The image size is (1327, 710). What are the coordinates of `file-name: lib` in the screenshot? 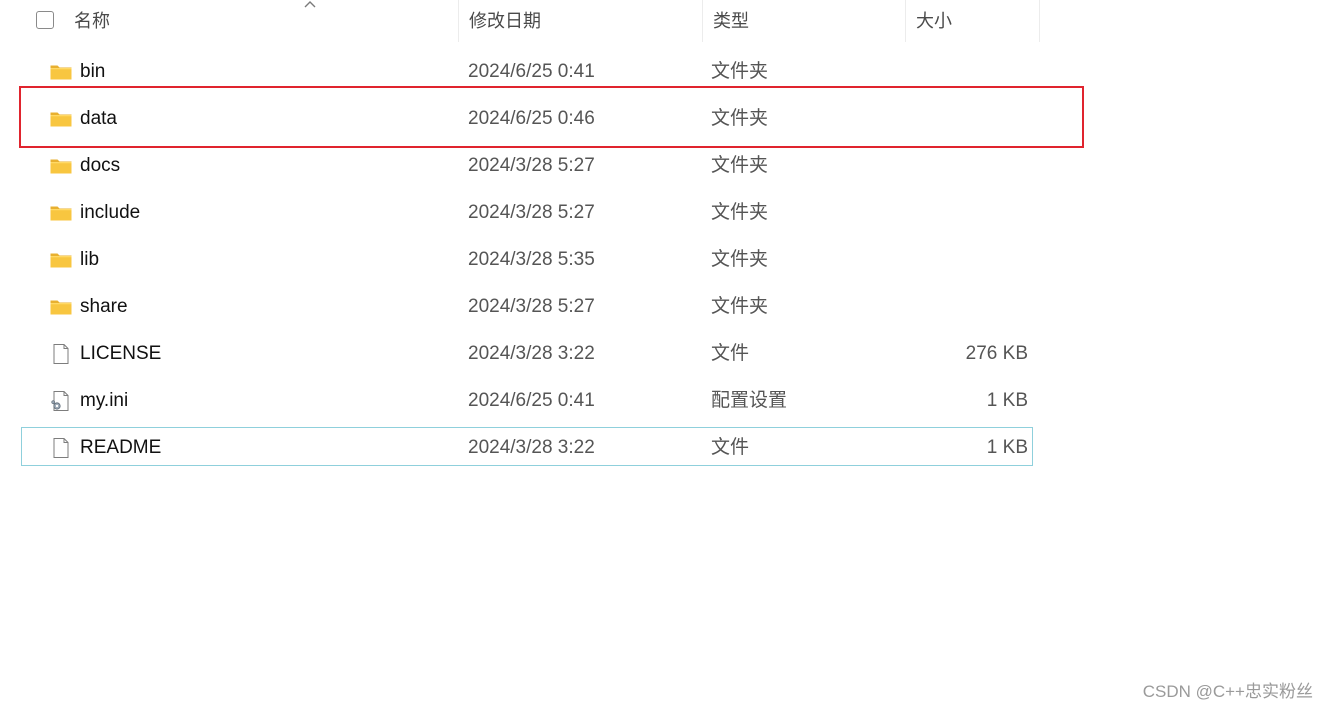 It's located at (90, 259).